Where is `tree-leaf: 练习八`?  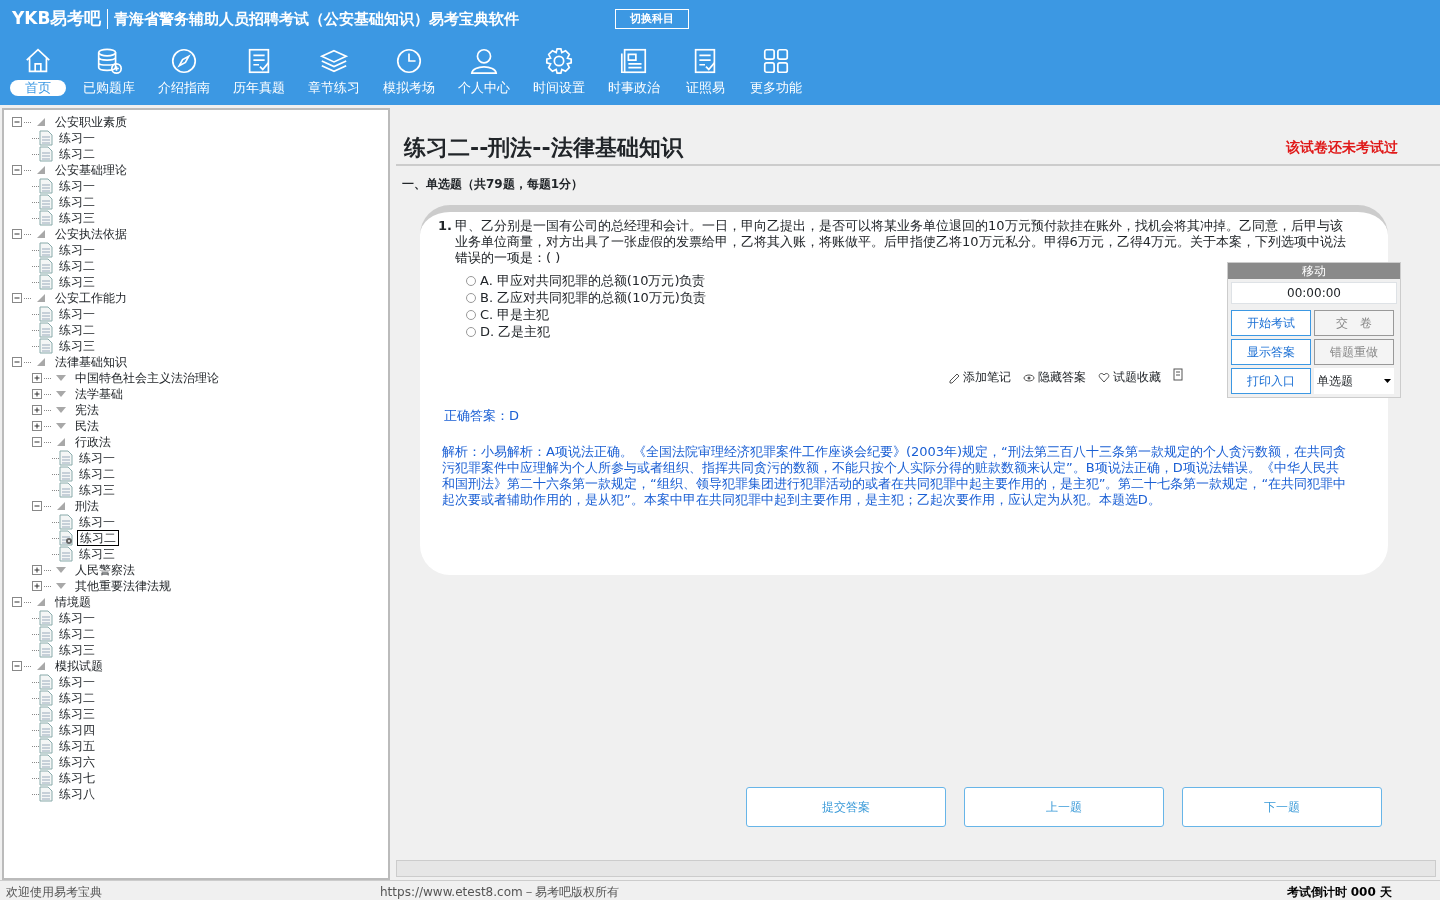
tree-leaf: 练习八 is located at coordinates (77, 794).